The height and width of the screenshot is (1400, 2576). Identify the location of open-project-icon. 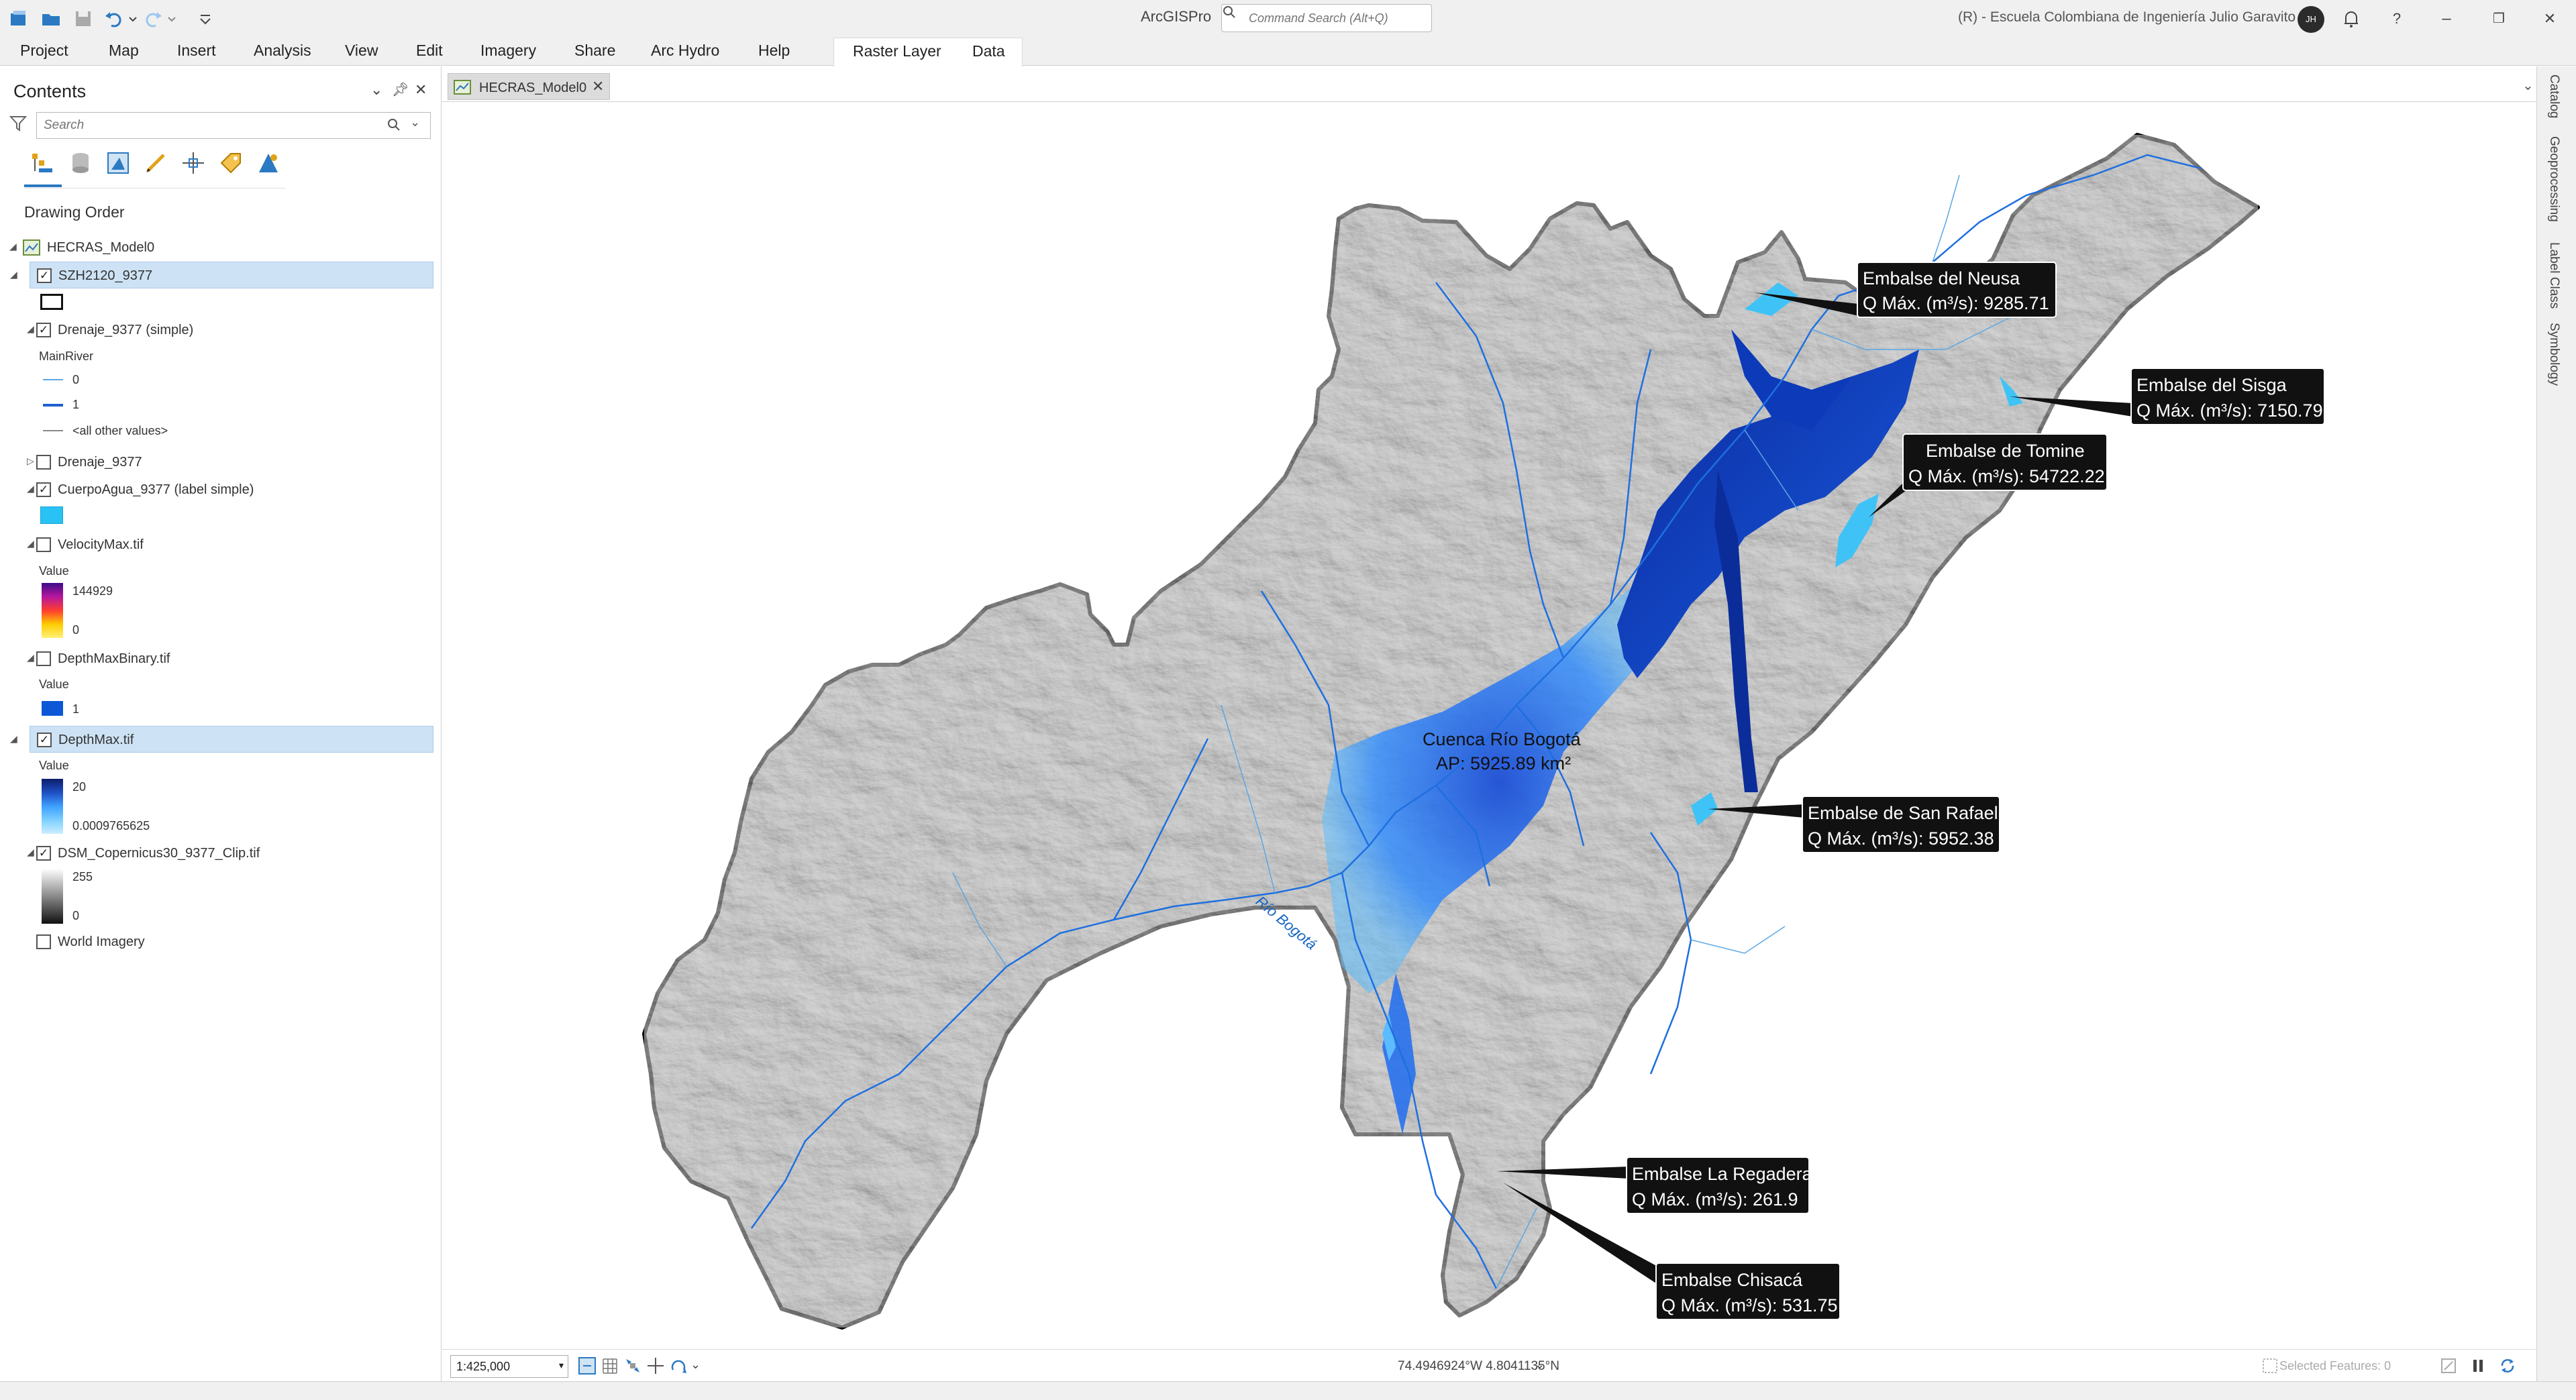
(51, 19).